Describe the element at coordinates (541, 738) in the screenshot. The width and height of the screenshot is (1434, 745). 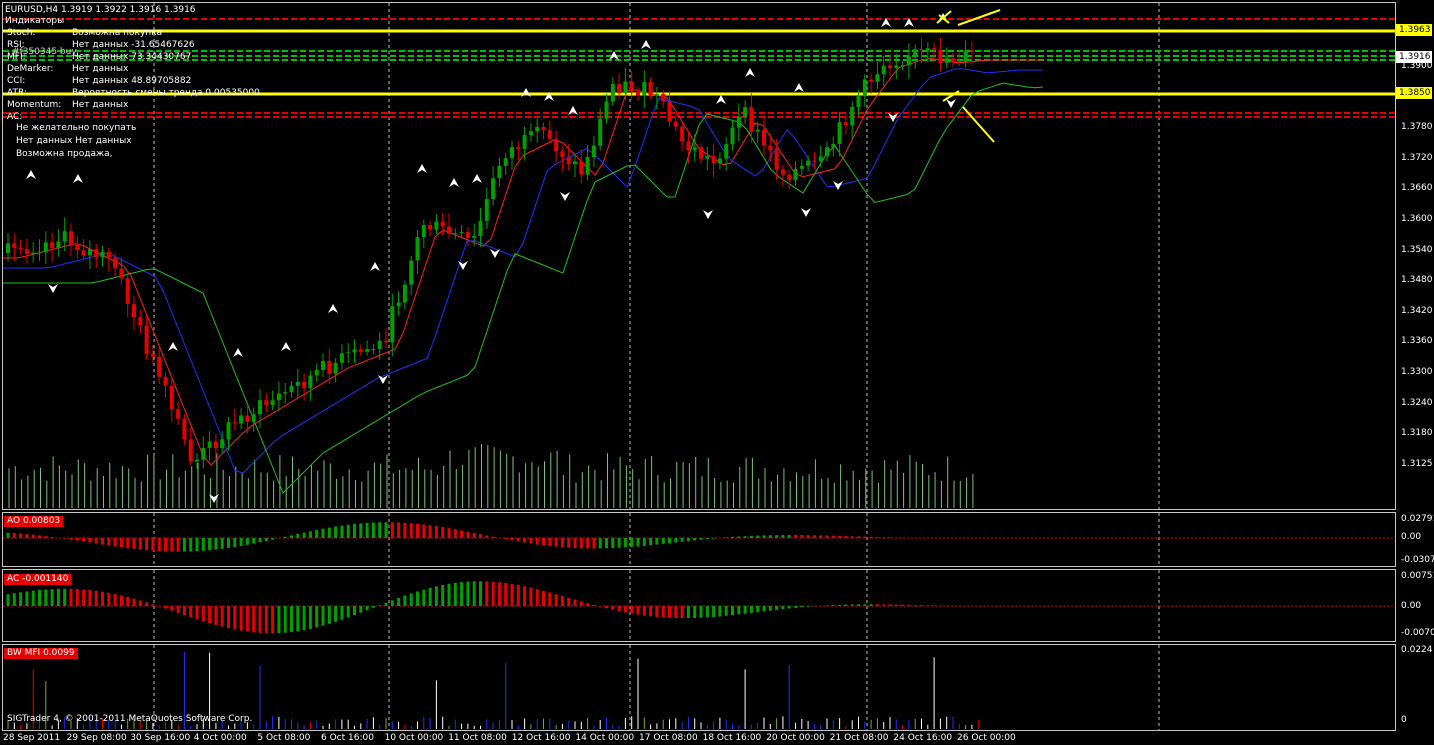
I see `date-tick: 12 Oct 16:00` at that location.